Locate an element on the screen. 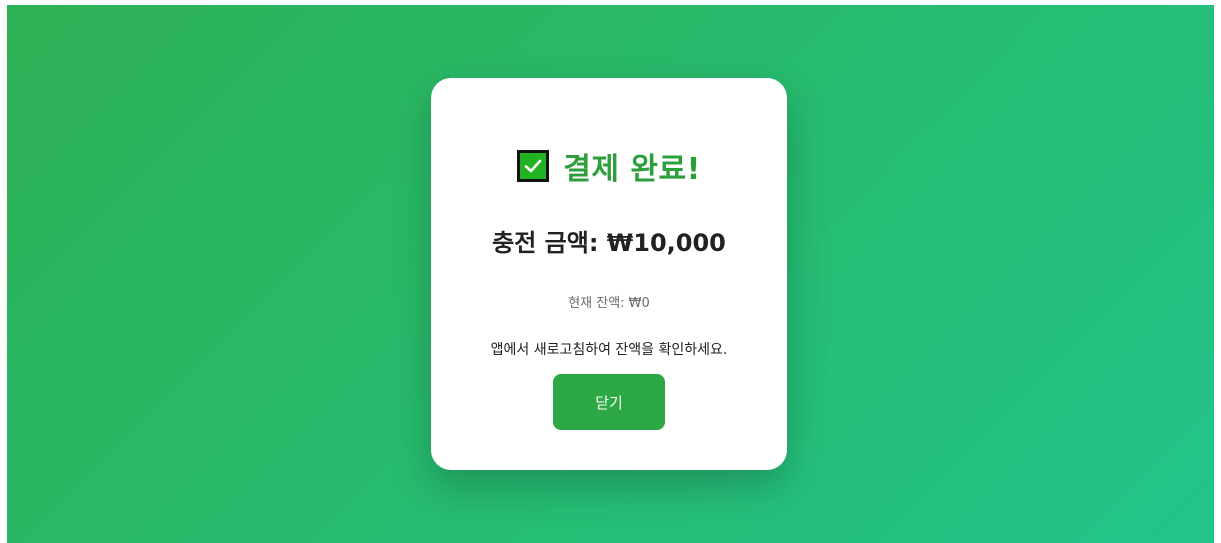 This screenshot has height=543, width=1221. check-mark-icon is located at coordinates (533, 166).